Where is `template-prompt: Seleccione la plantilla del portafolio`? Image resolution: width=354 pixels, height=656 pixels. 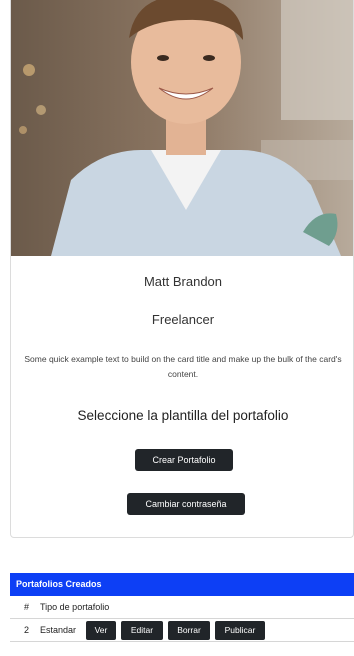
template-prompt: Seleccione la plantilla del portafolio is located at coordinates (183, 415).